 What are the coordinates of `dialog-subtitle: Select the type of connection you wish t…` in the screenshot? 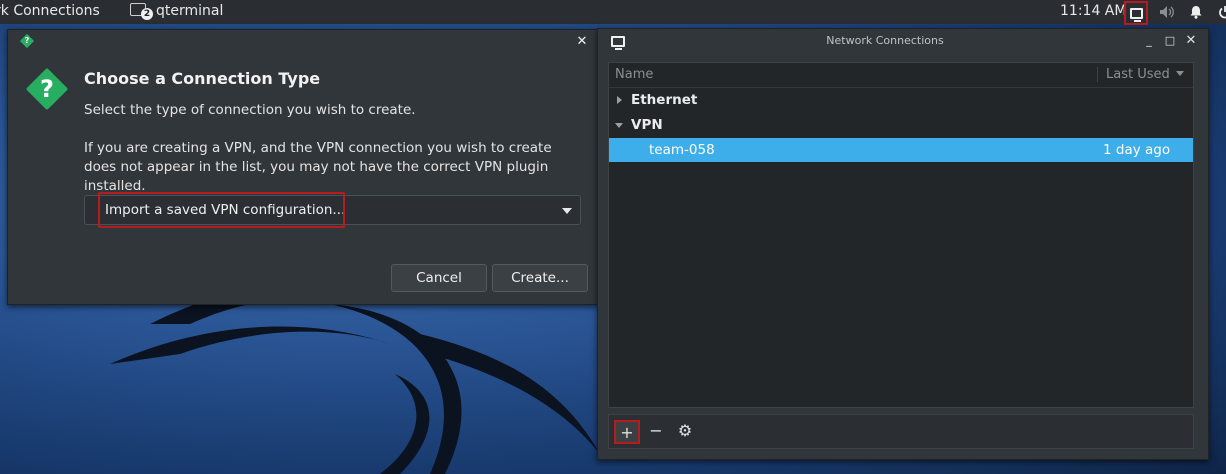 It's located at (250, 110).